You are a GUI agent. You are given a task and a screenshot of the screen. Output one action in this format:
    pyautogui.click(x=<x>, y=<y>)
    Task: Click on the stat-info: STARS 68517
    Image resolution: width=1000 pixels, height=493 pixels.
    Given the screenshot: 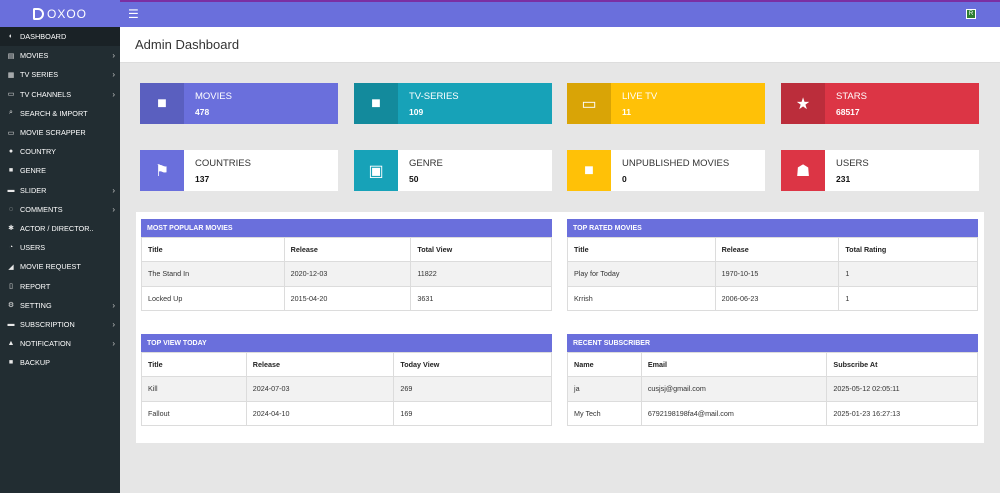 What is the action you would take?
    pyautogui.click(x=902, y=103)
    